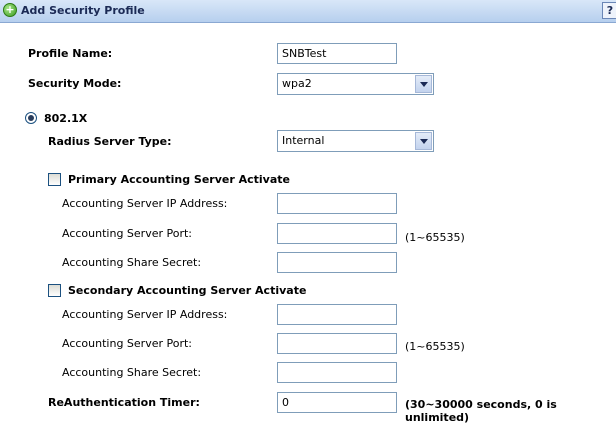 The image size is (616, 424). I want to click on help-button: ?, so click(609, 10).